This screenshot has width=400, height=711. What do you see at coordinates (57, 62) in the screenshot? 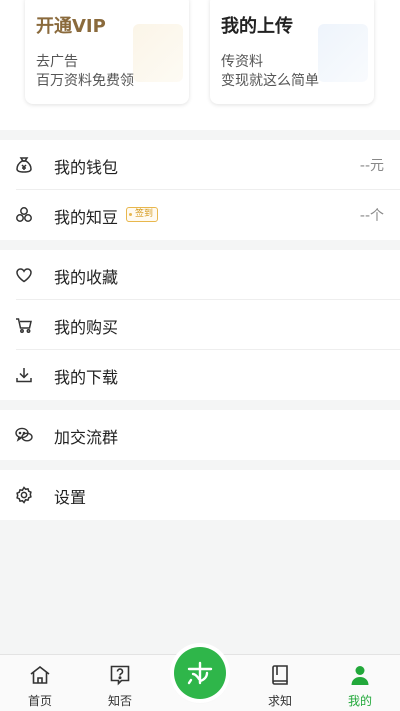
I see `vip-card-line1: 去广告` at bounding box center [57, 62].